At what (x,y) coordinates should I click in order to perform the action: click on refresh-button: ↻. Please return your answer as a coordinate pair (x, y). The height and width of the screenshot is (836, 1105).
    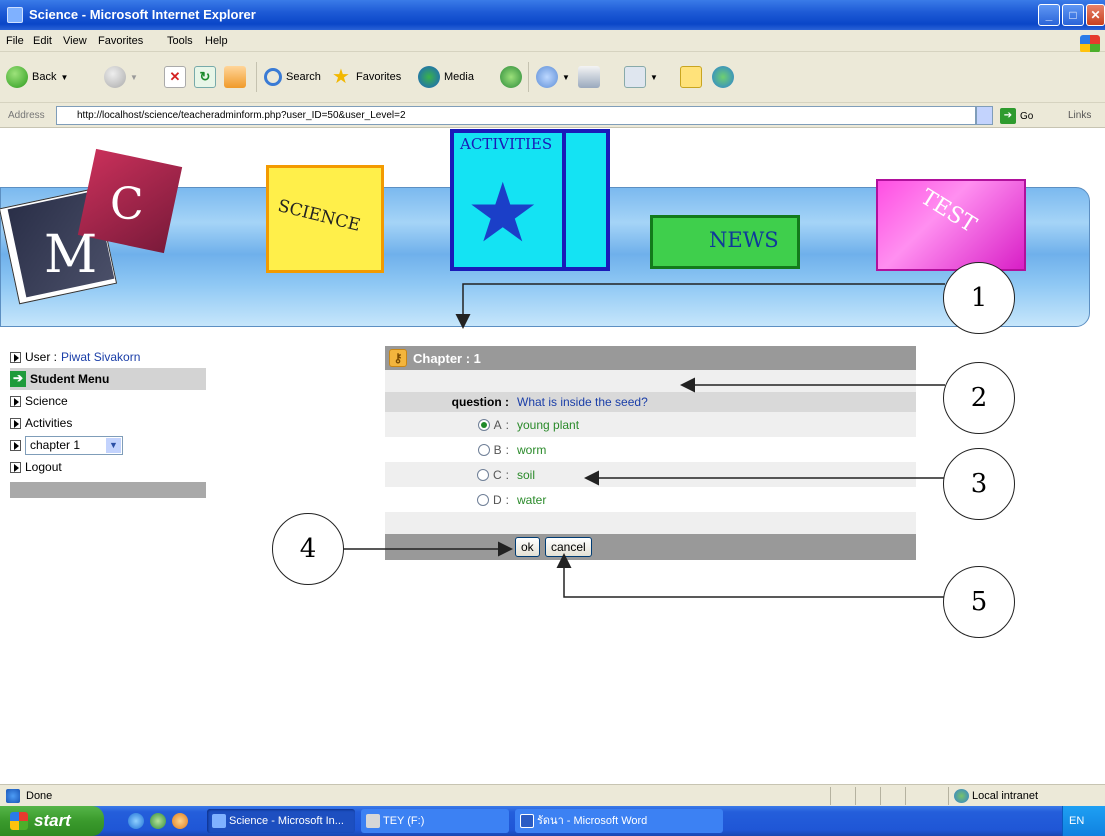
    Looking at the image, I should click on (205, 77).